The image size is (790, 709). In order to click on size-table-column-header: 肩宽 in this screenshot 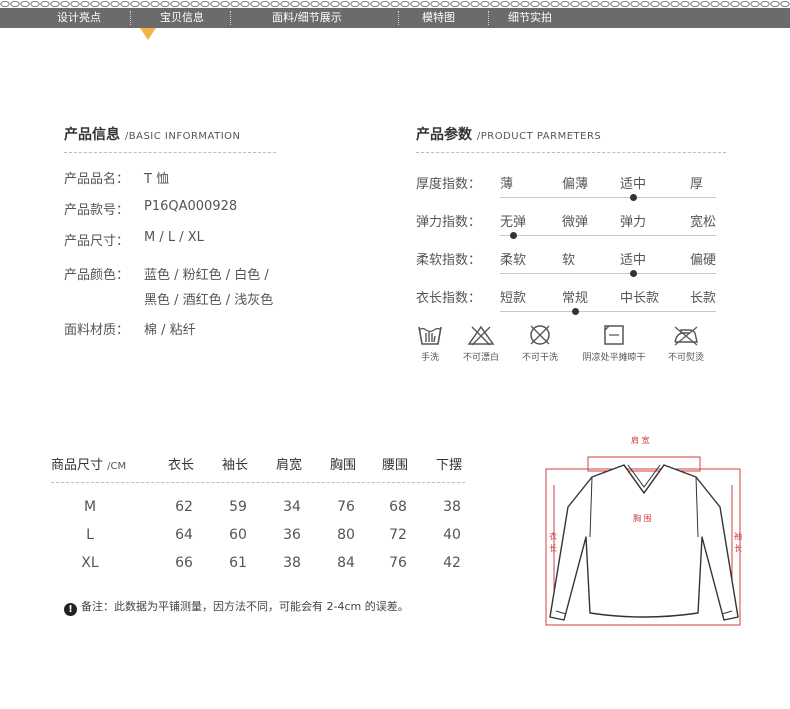, I will do `click(289, 465)`.